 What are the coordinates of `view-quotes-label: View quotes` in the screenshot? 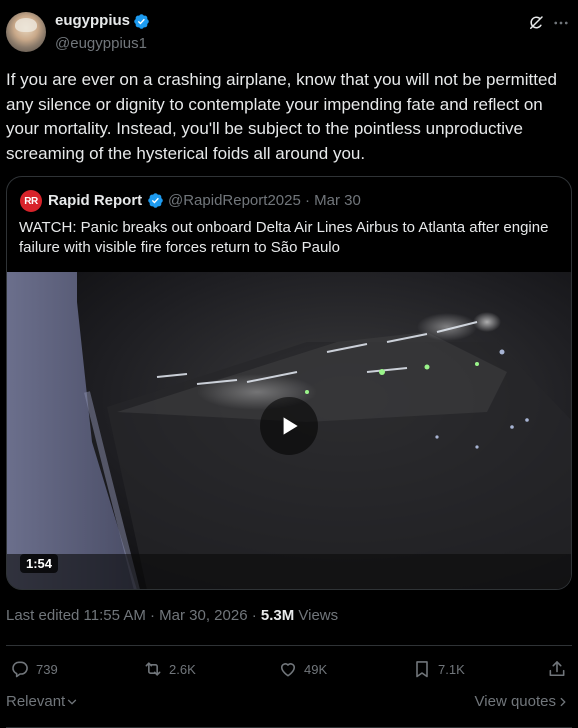 It's located at (515, 701).